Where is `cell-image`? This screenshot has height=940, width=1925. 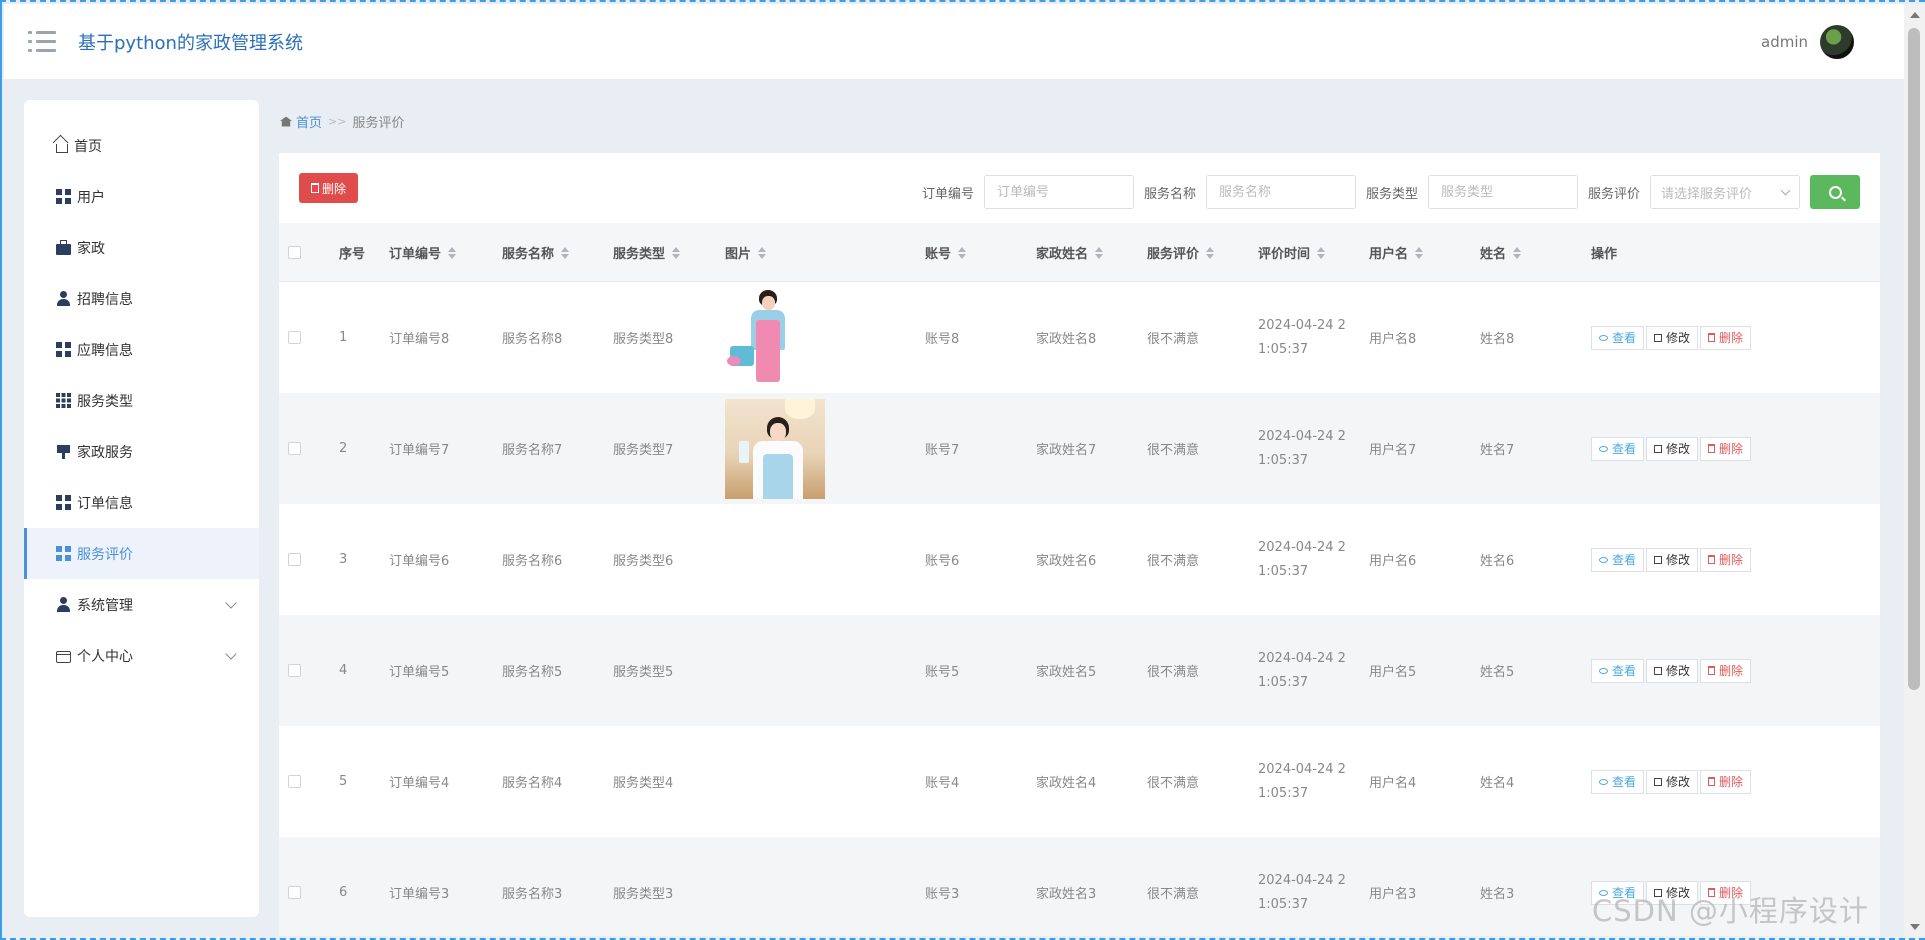
cell-image is located at coordinates (775, 337).